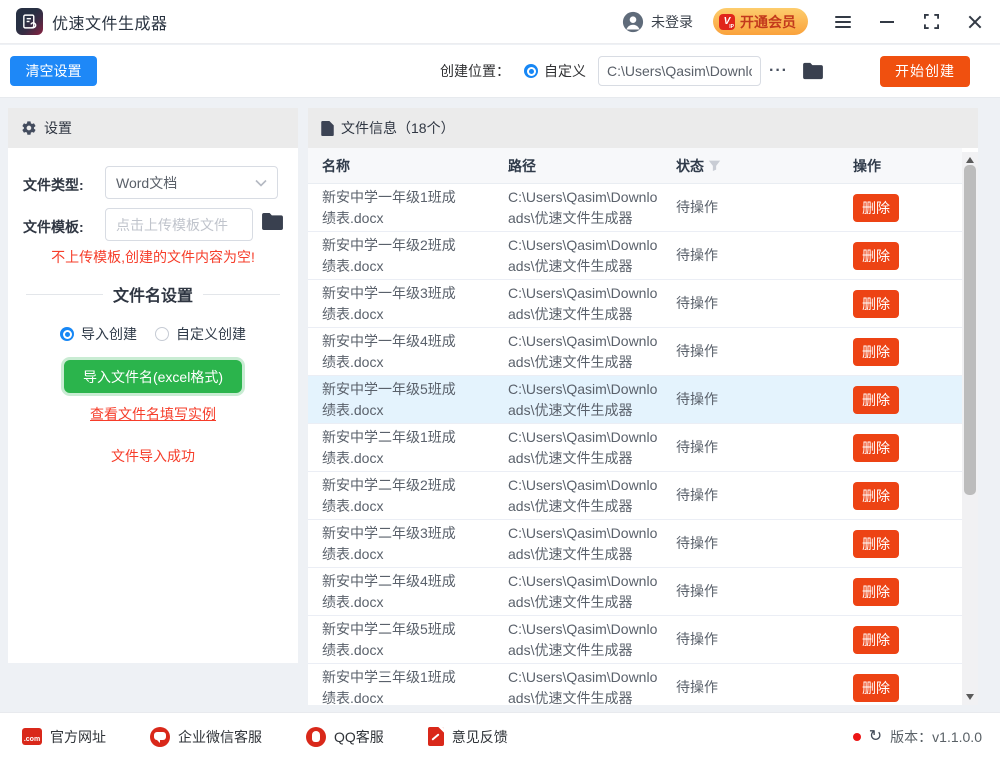 The image size is (1000, 760). Describe the element at coordinates (147, 182) in the screenshot. I see `file-type-value: Word文档` at that location.